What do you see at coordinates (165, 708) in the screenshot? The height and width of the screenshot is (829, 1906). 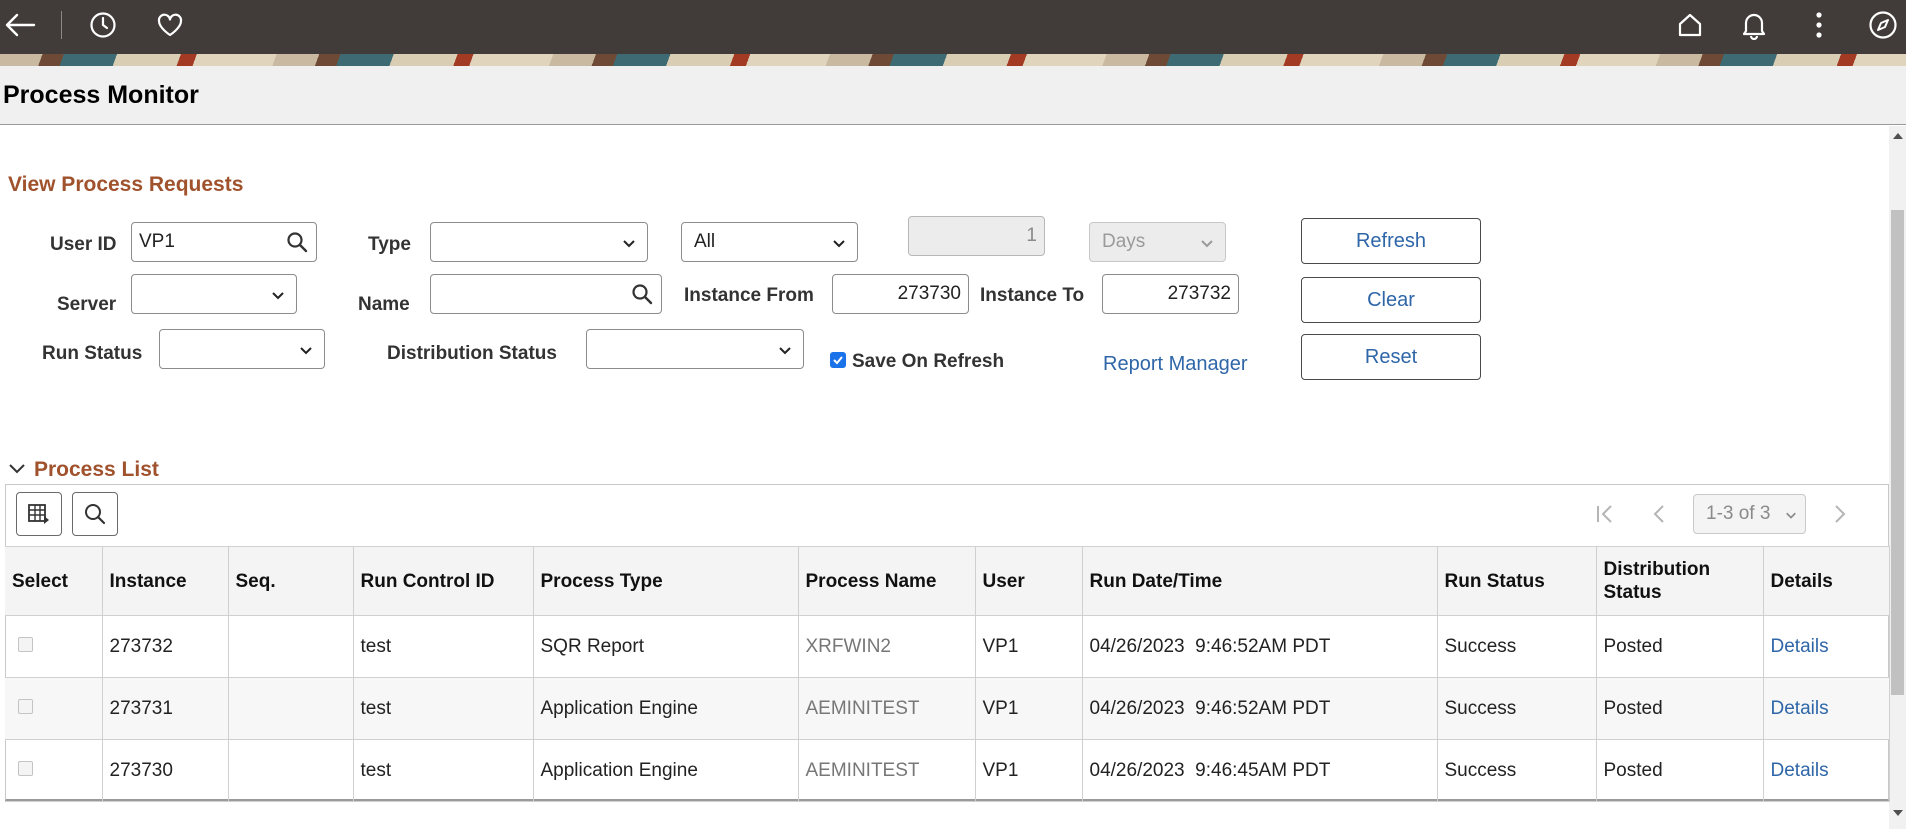 I see `instance-cell: 273731` at bounding box center [165, 708].